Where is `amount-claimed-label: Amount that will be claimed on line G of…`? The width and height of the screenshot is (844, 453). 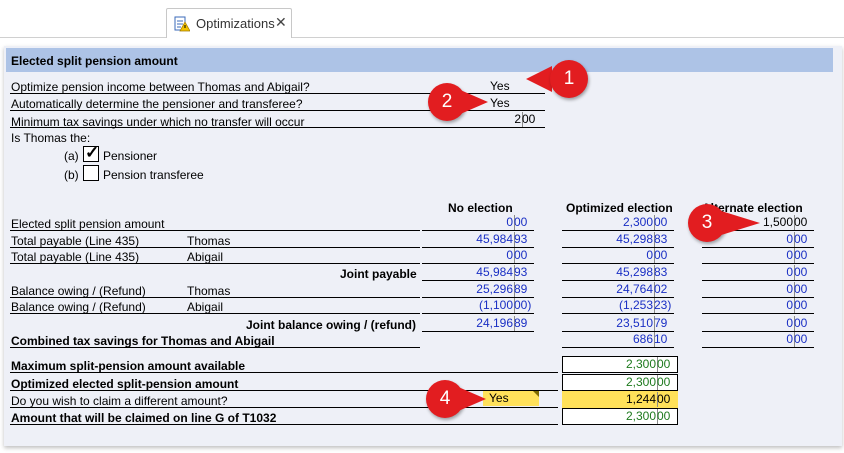
amount-claimed-label: Amount that will be claimed on line G of… is located at coordinates (144, 418).